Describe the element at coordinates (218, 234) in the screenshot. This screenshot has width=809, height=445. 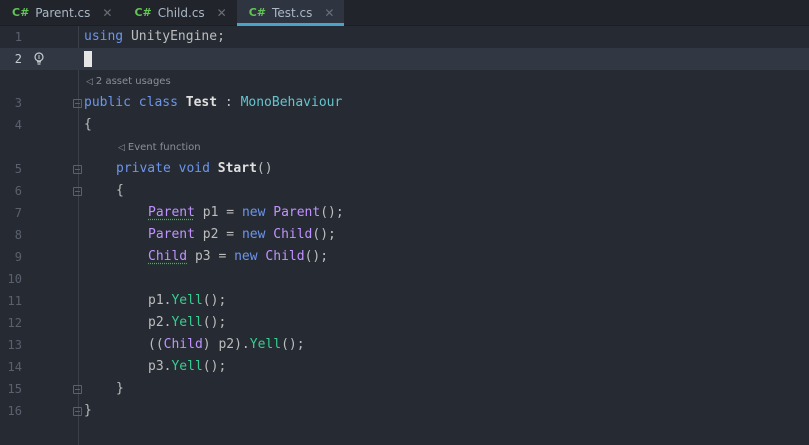
I see `variable: p2 =` at that location.